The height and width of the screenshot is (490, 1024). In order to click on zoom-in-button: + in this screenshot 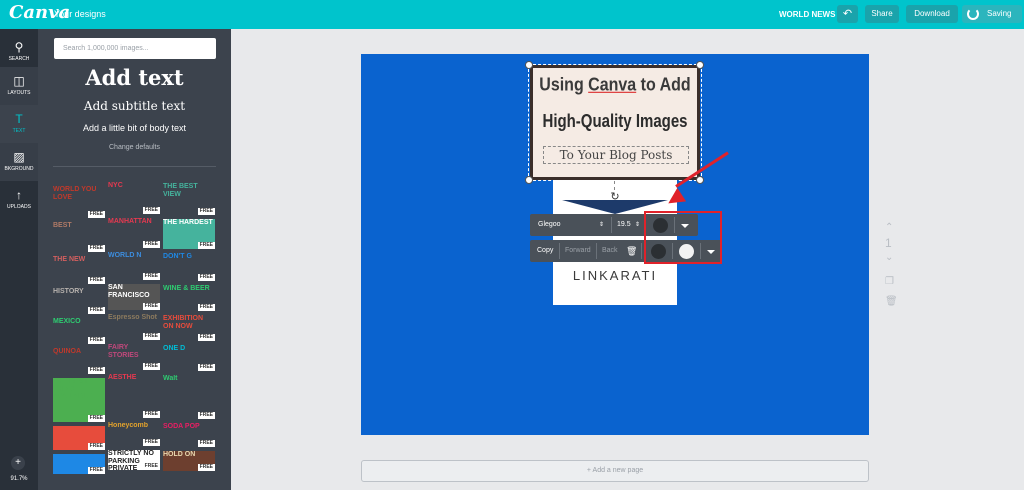, I will do `click(18, 463)`.